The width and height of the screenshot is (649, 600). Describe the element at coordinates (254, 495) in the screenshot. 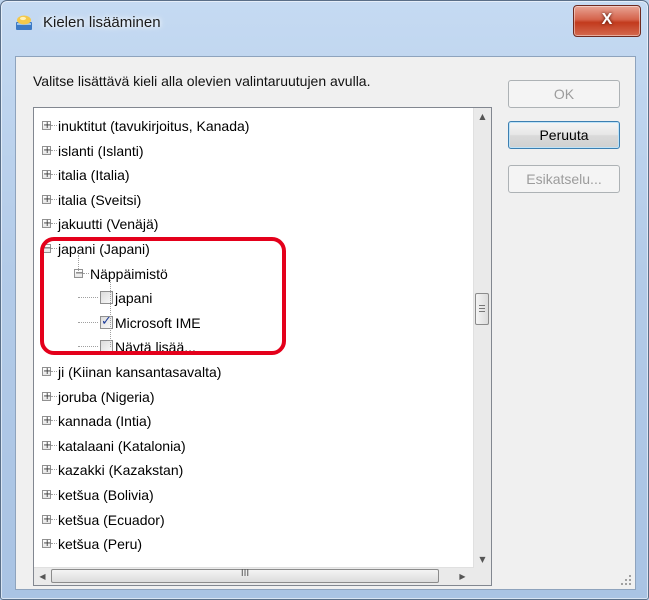

I see `tree-row: + ketšua (Bolivia)` at that location.